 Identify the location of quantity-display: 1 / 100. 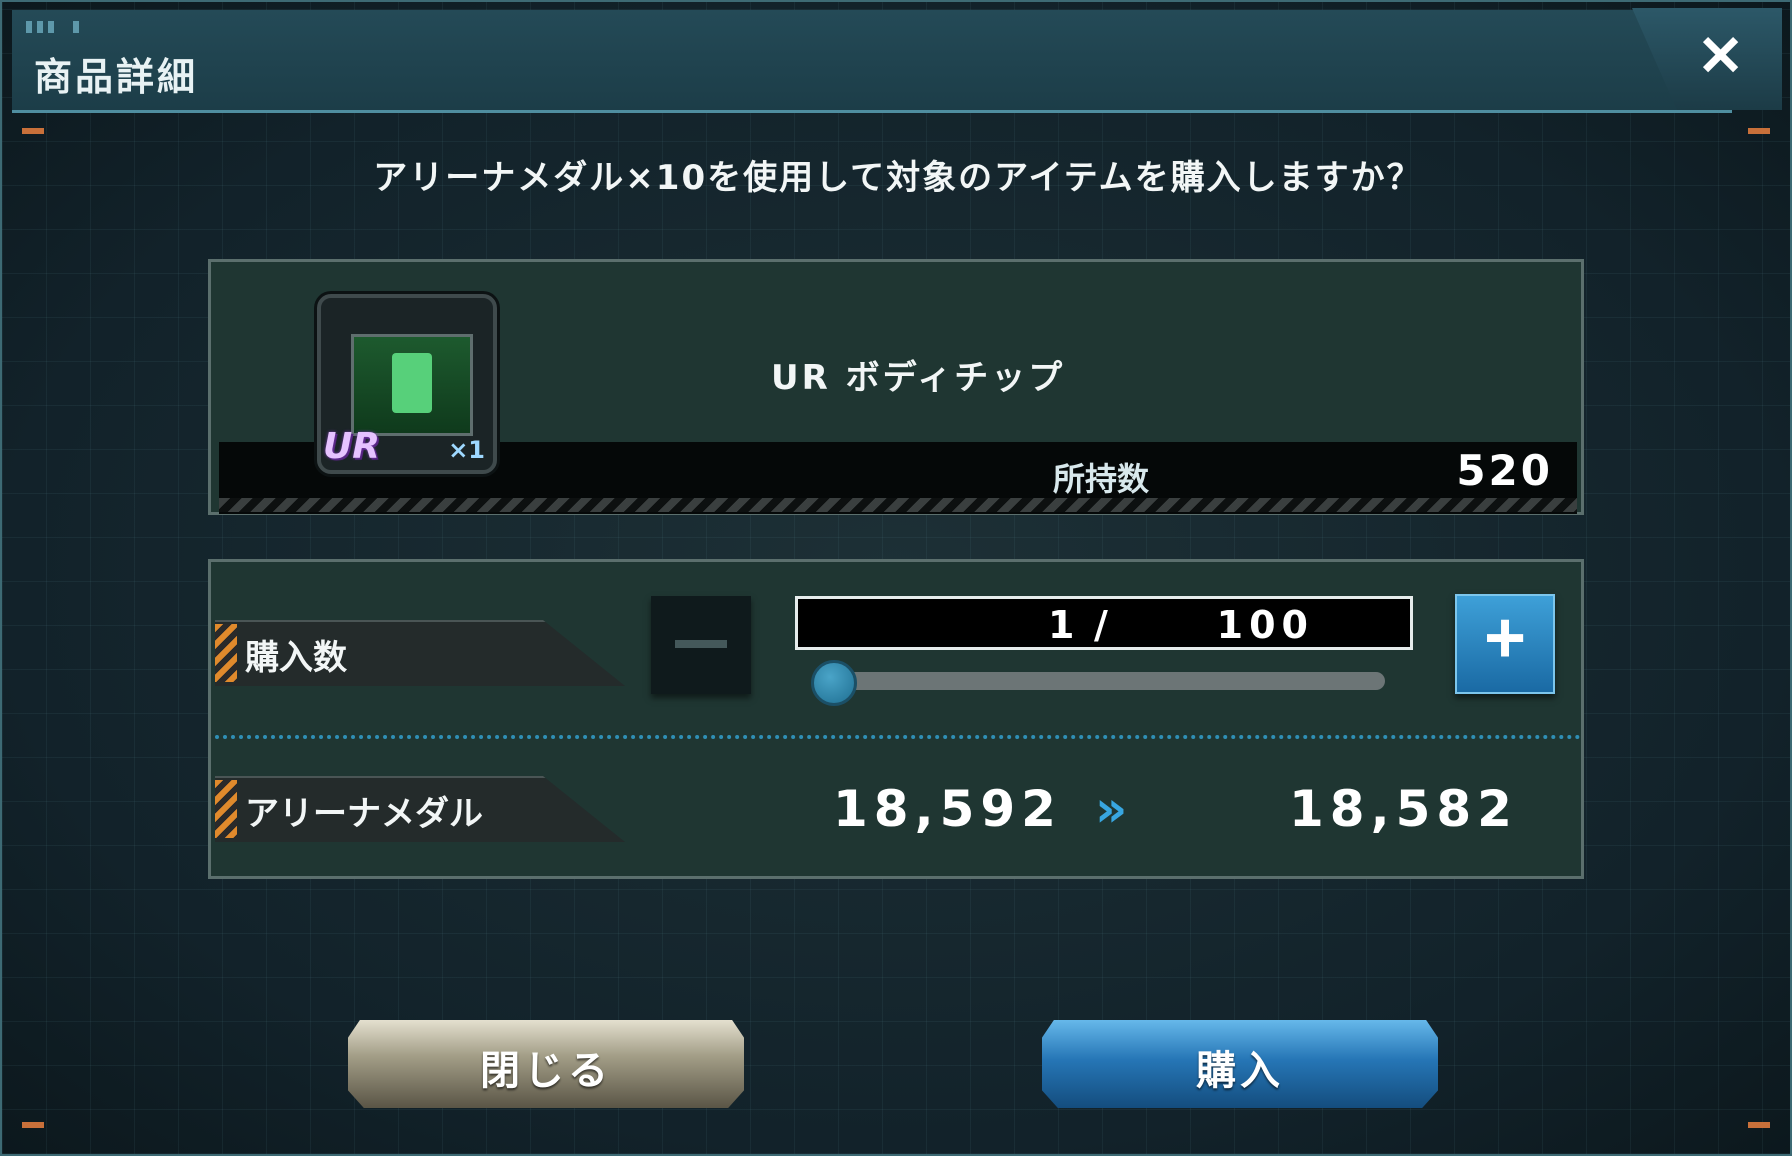
(1104, 623).